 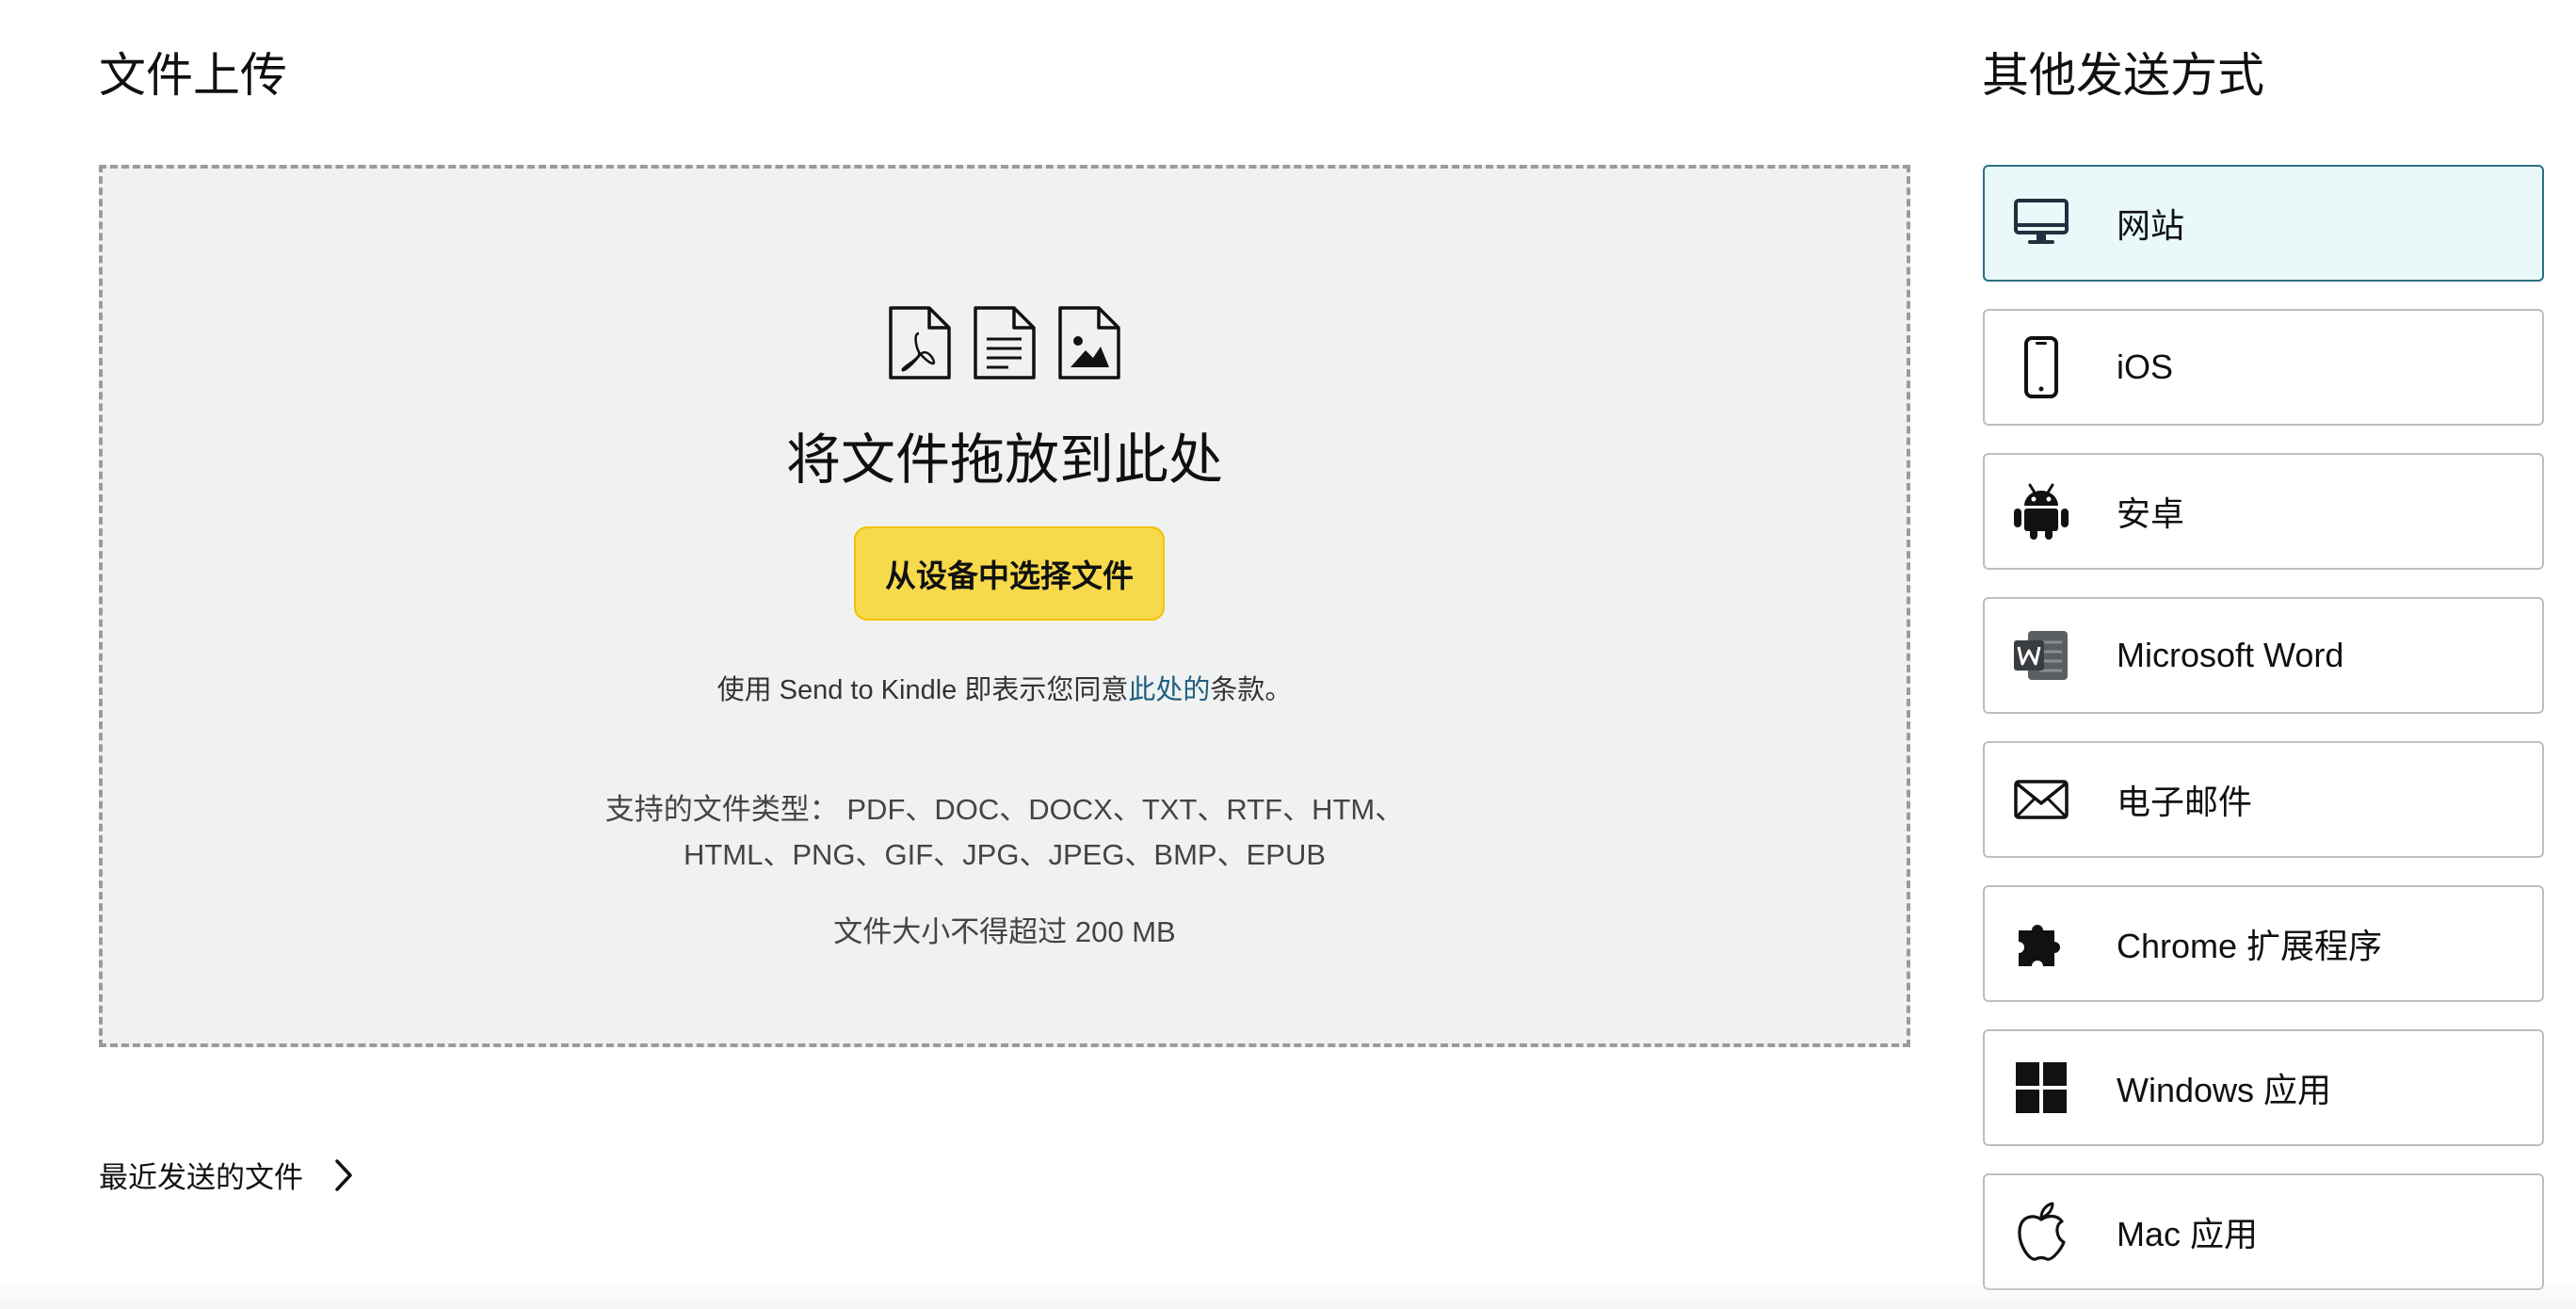 What do you see at coordinates (1288, 1295) in the screenshot?
I see `bottom-fade` at bounding box center [1288, 1295].